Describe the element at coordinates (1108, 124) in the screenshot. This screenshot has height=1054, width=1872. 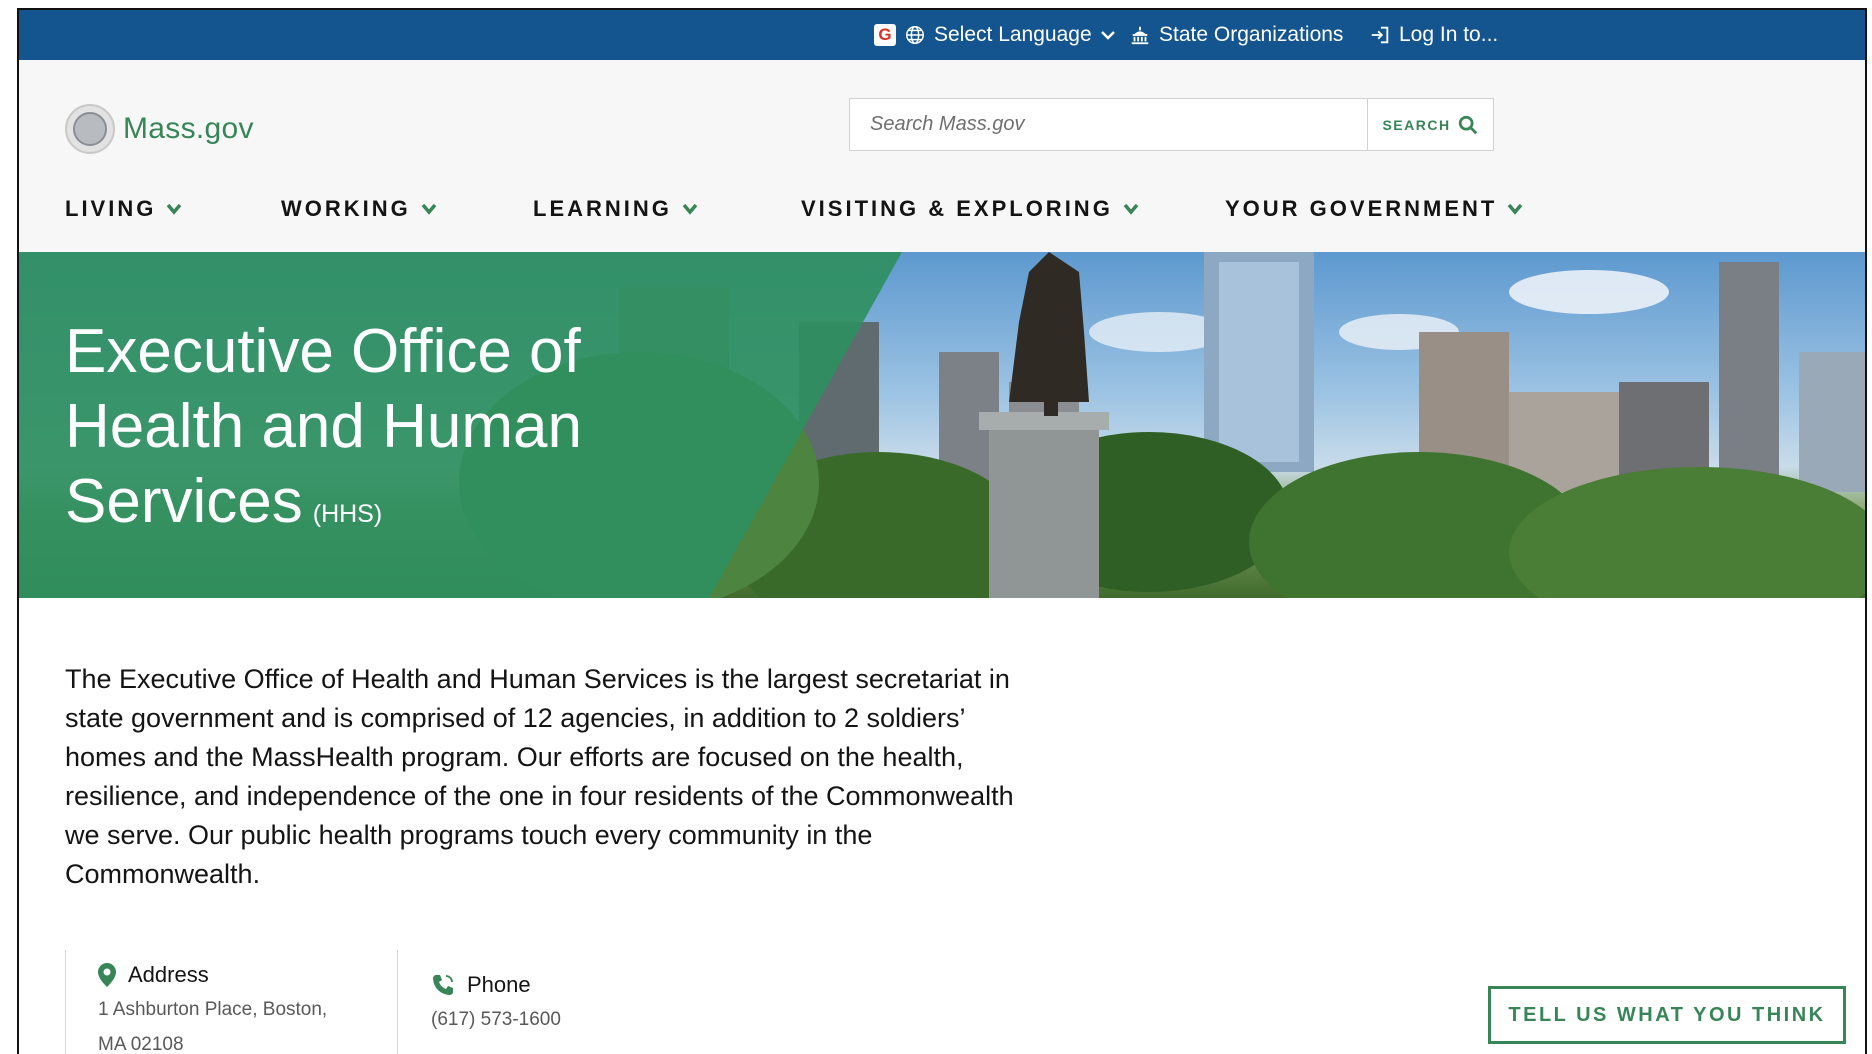
I see `search-input` at that location.